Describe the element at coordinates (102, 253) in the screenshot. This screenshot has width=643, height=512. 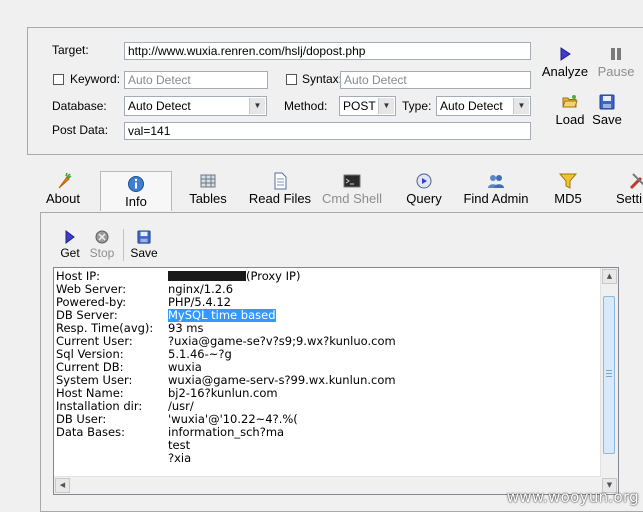
I see `stop-label: Stop` at that location.